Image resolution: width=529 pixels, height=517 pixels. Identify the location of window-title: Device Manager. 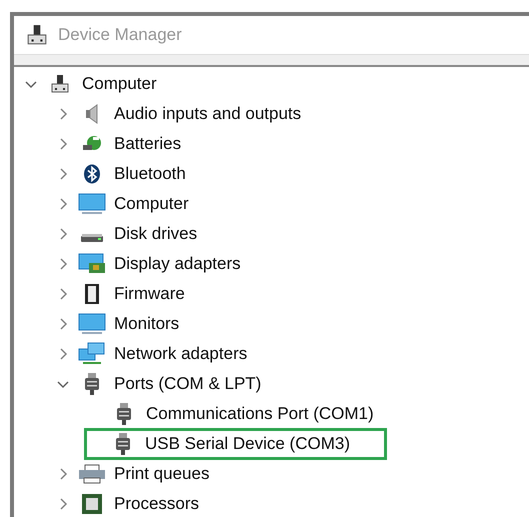
(120, 35).